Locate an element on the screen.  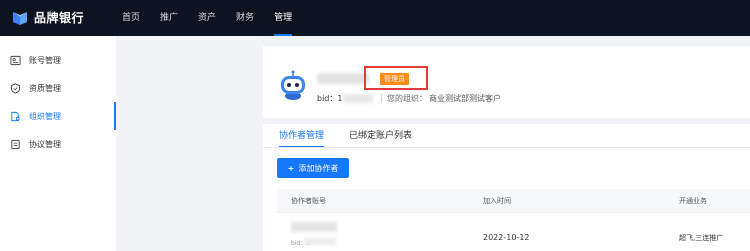
add-collaborator-button: + 添加协作者 is located at coordinates (313, 168).